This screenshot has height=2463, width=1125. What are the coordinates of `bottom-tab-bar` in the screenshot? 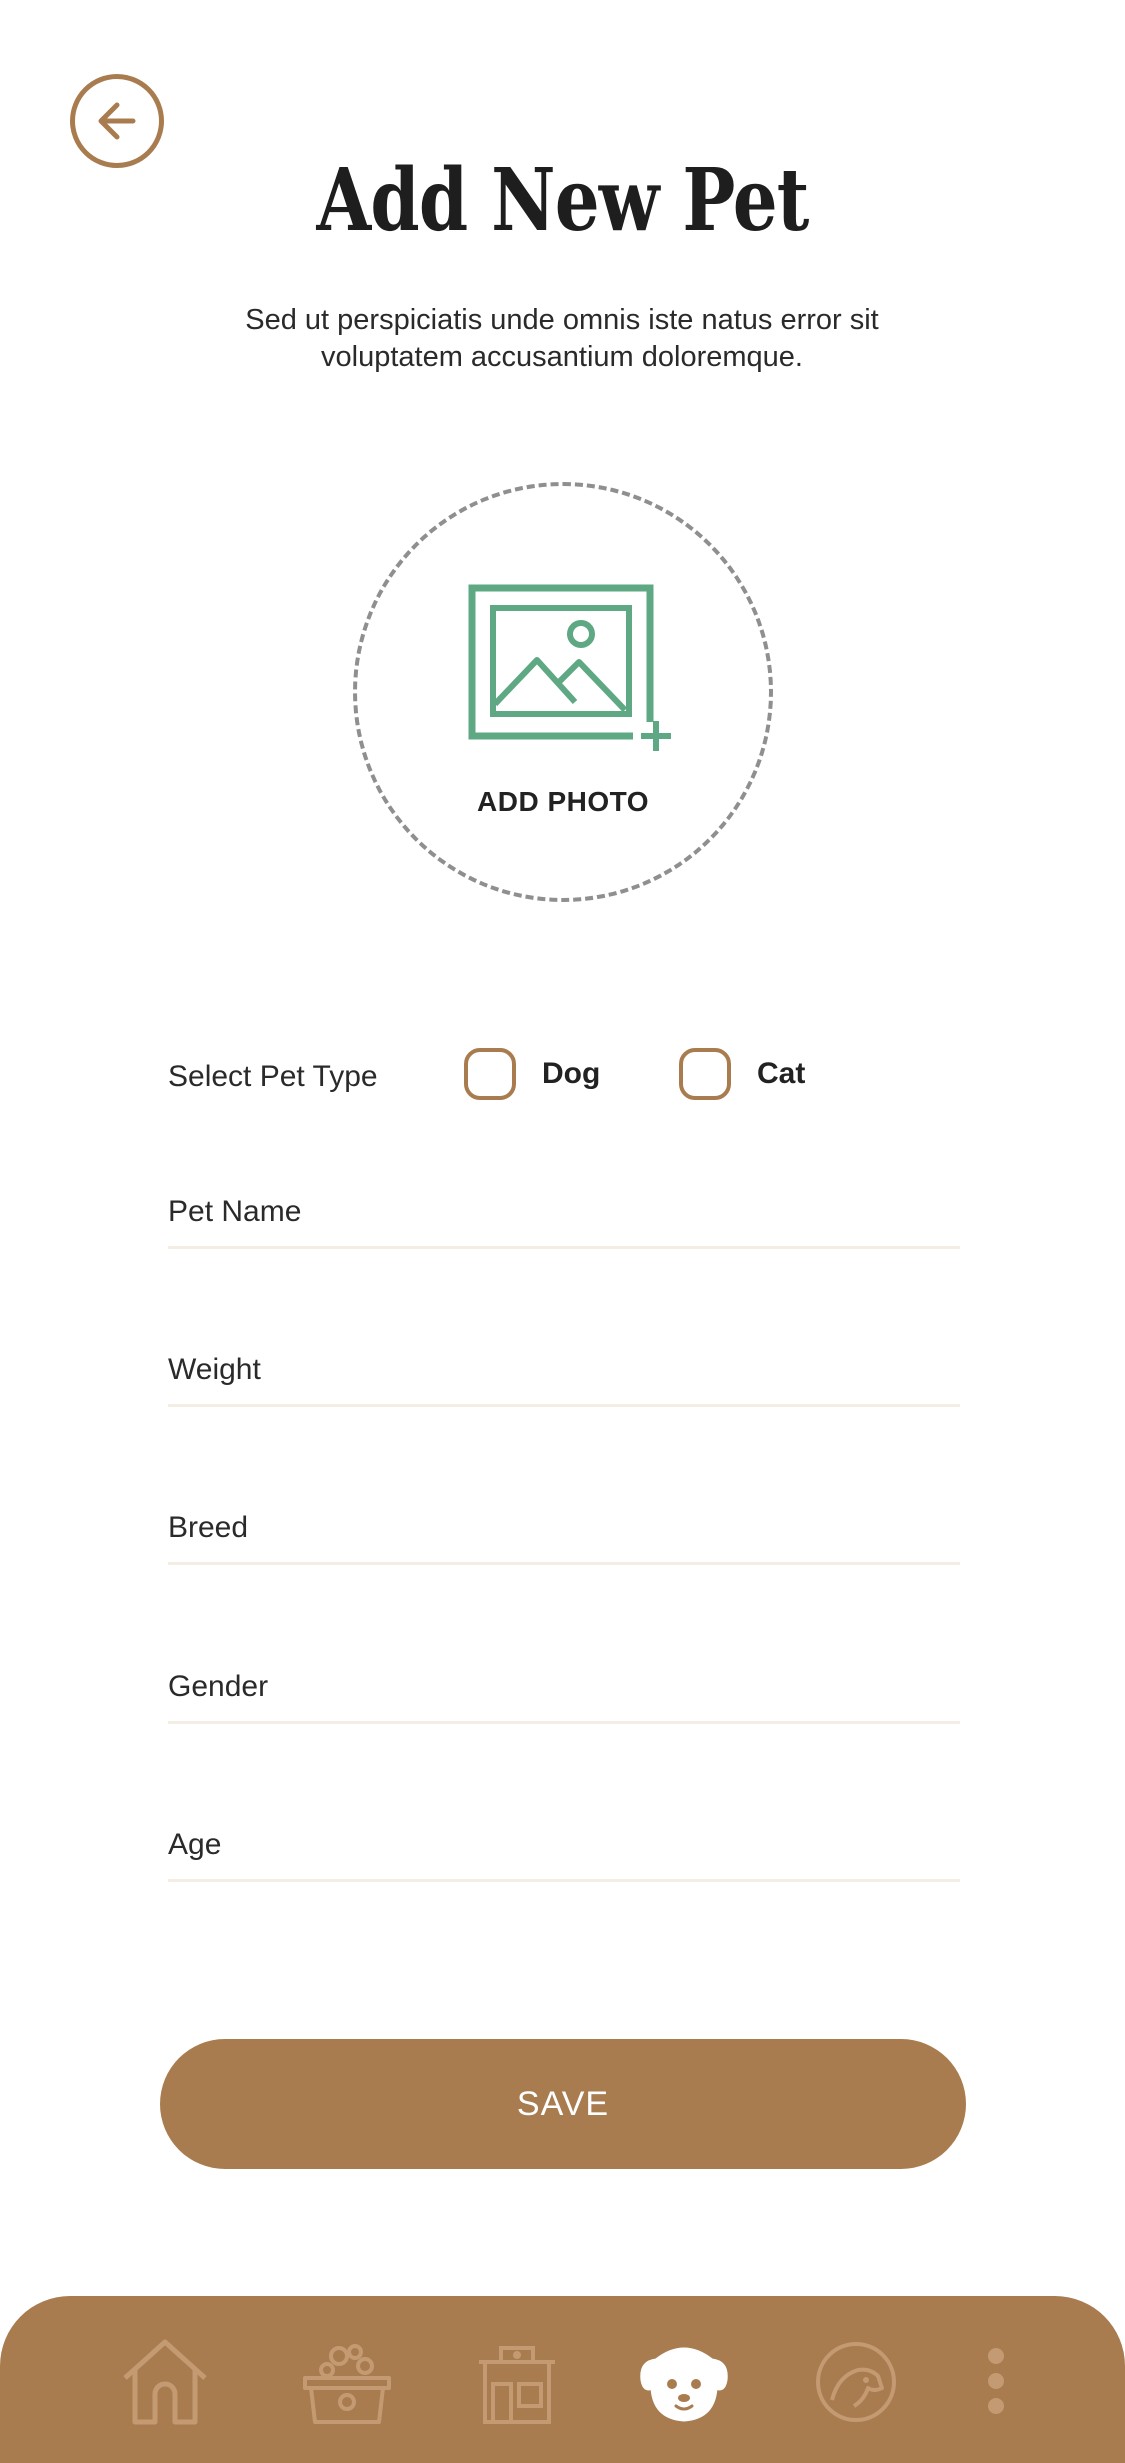 It's located at (562, 2379).